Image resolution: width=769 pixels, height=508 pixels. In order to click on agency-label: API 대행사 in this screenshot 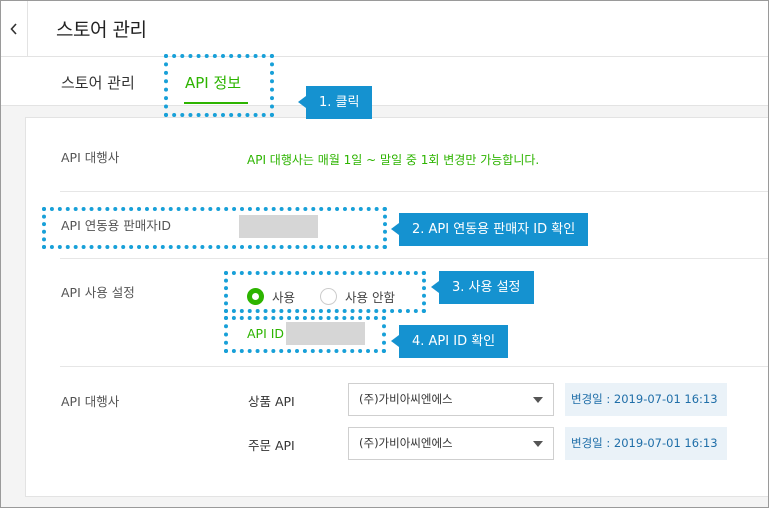, I will do `click(90, 401)`.